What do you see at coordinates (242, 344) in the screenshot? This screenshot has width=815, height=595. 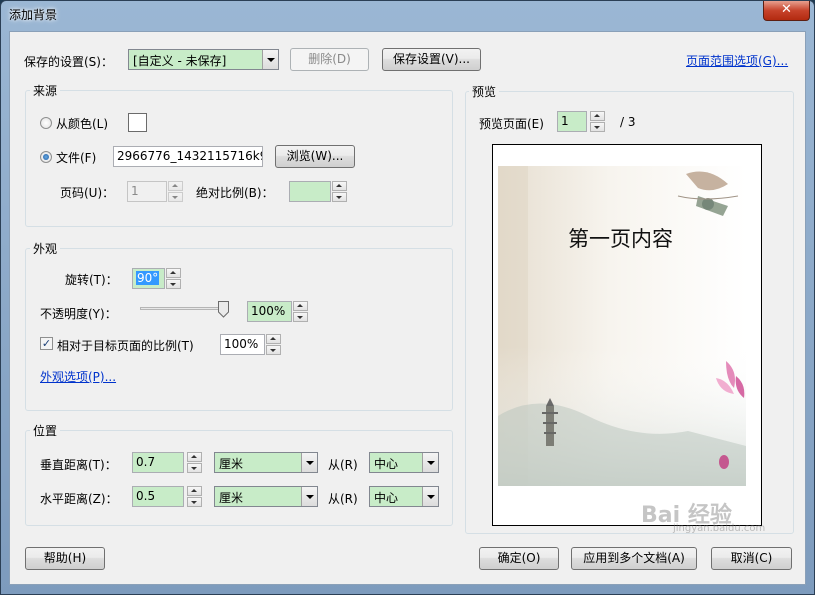 I see `relative-scale-field: 100%` at bounding box center [242, 344].